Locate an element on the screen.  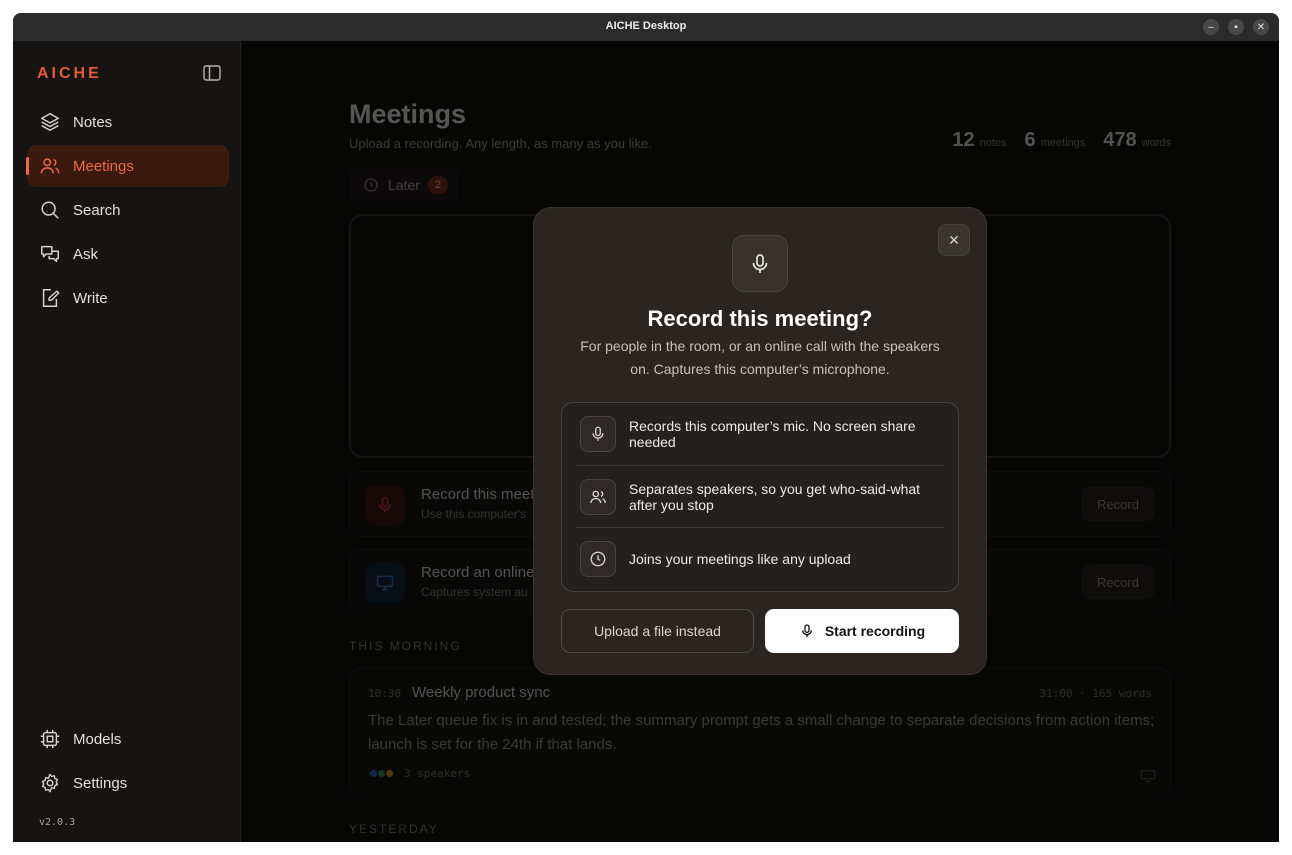
dialog-title: Record this meeting? is located at coordinates (760, 318).